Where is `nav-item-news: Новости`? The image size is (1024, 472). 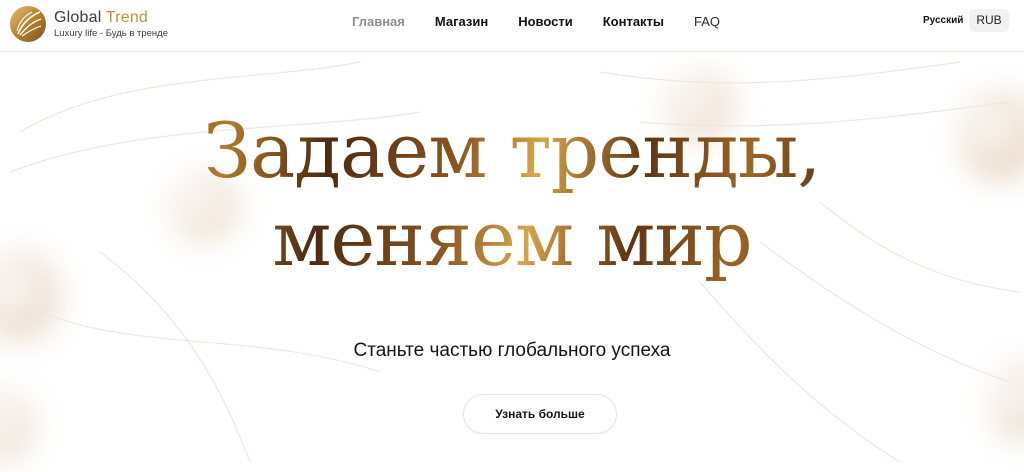 nav-item-news: Новости is located at coordinates (545, 22).